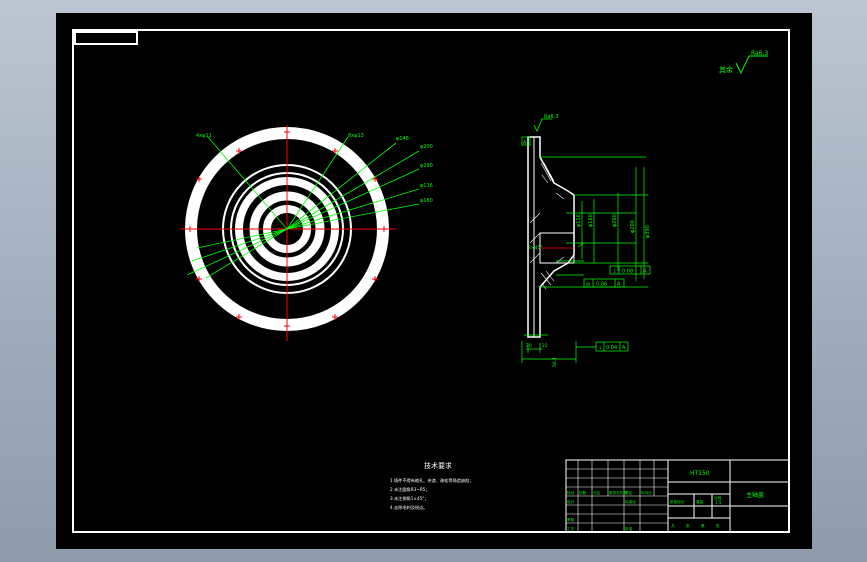  What do you see at coordinates (438, 465) in the screenshot?
I see `notes-title: 技术要求` at bounding box center [438, 465].